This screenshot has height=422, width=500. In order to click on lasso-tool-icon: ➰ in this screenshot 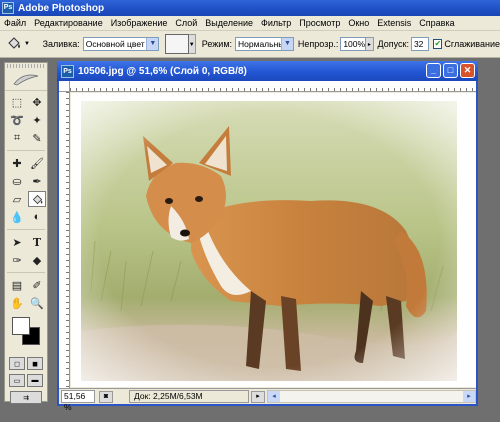, I will do `click(17, 120)`.